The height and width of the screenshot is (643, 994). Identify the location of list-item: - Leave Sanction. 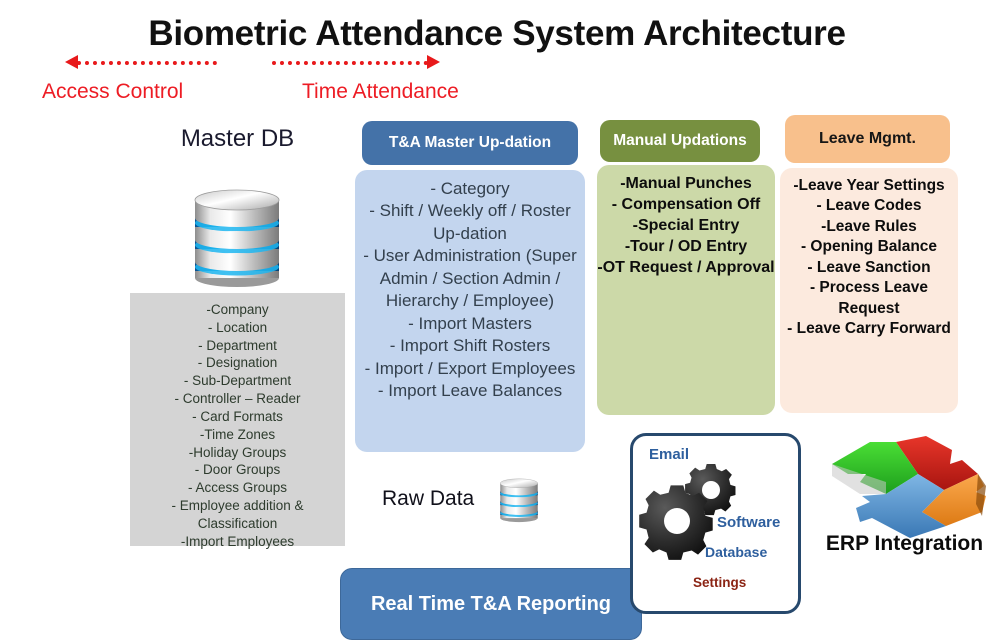
(869, 268).